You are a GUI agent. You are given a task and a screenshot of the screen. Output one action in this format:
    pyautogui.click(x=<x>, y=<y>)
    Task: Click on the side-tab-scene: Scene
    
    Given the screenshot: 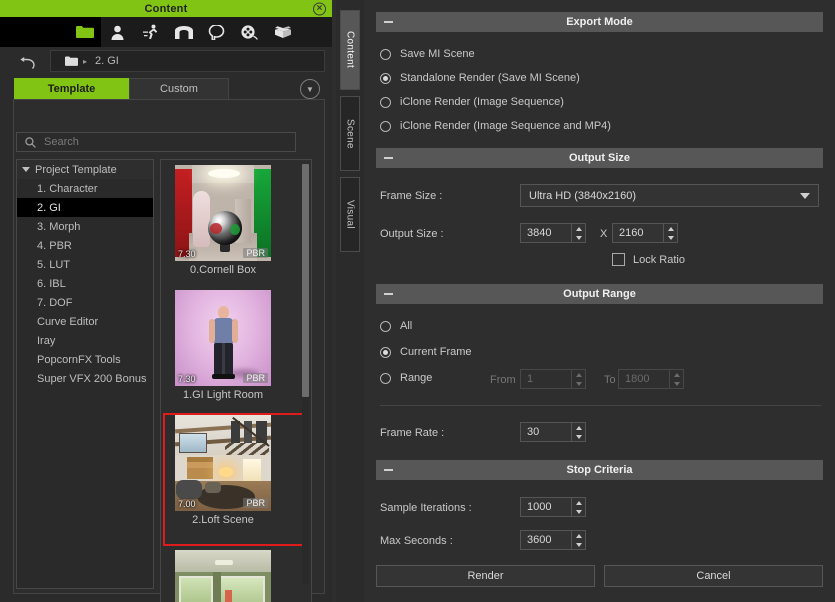 What is the action you would take?
    pyautogui.click(x=350, y=133)
    